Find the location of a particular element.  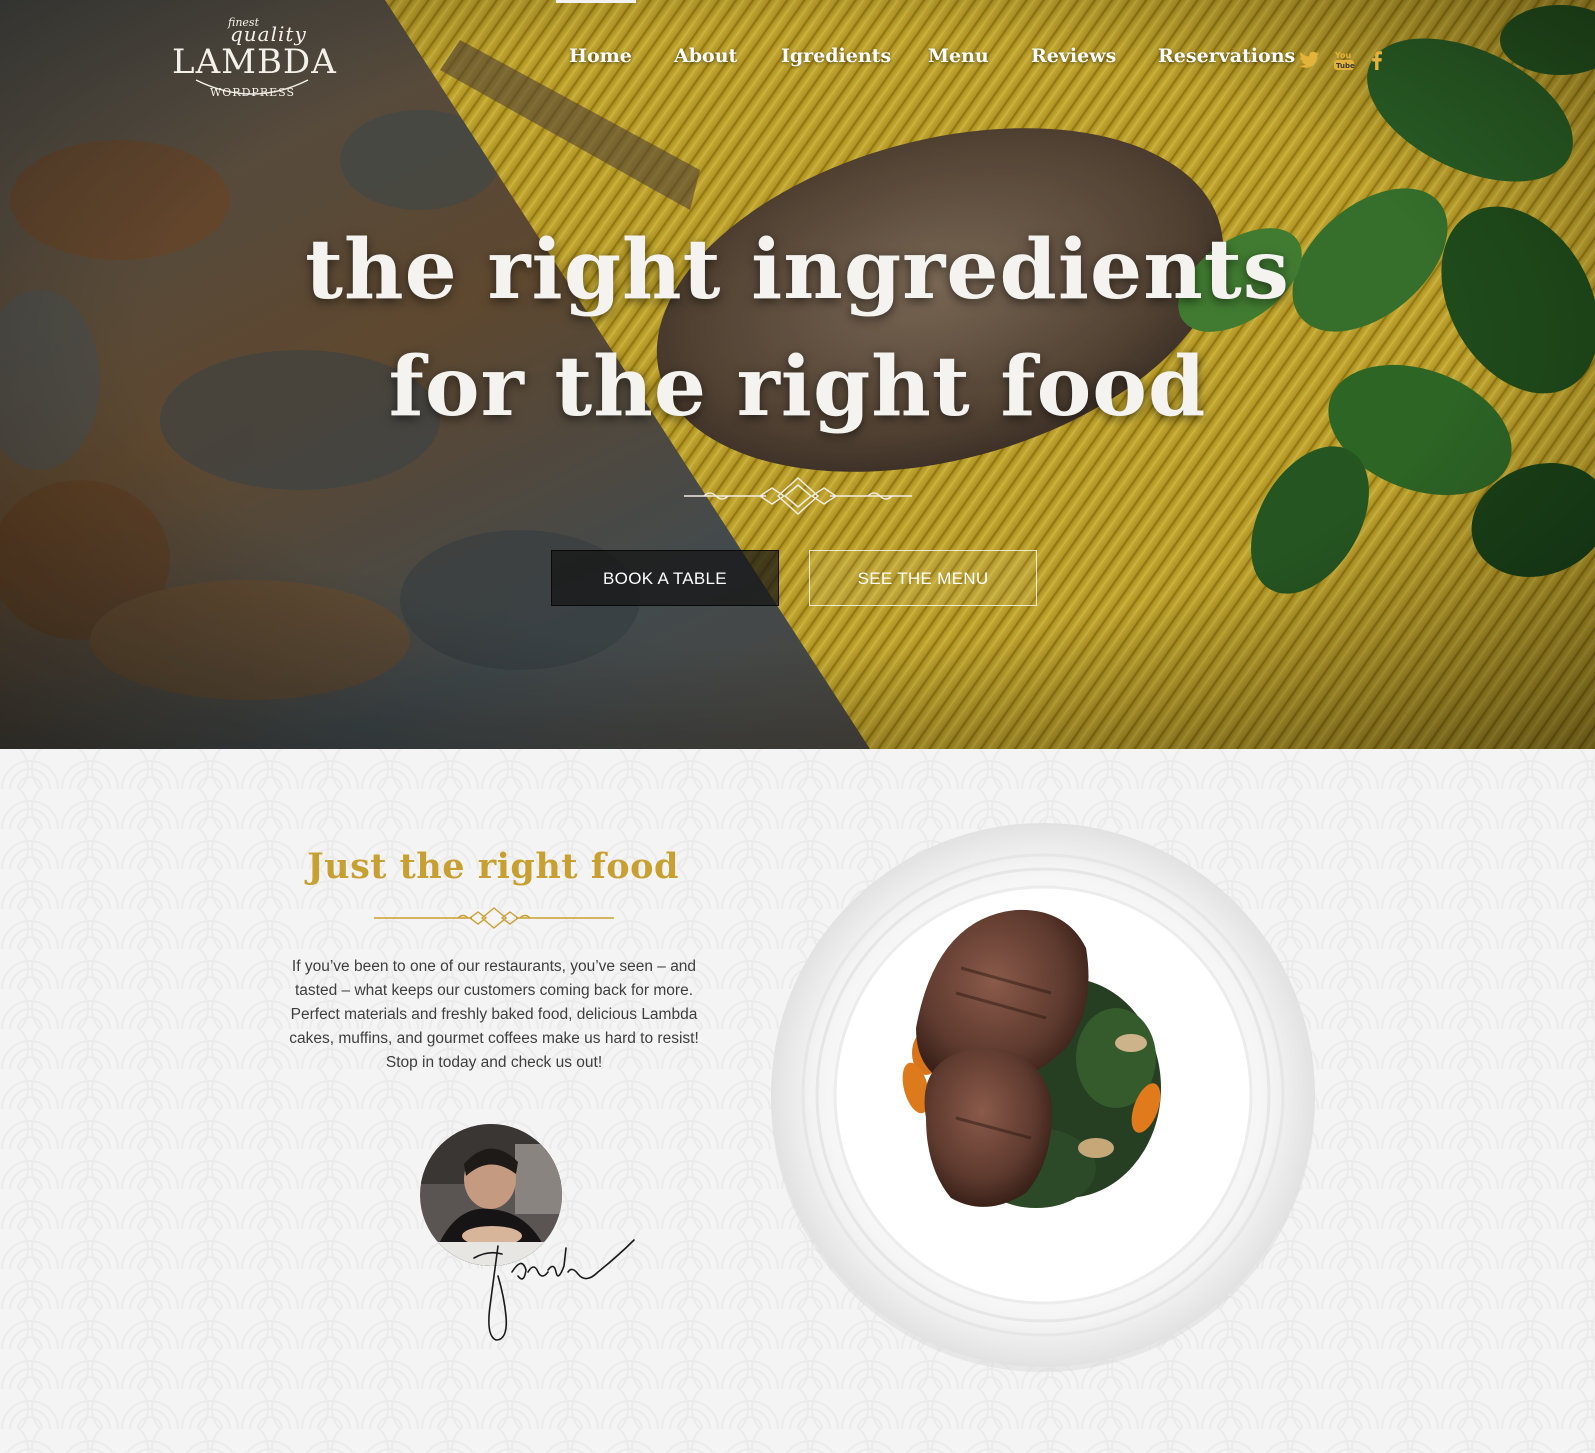

nav-item-home: Home is located at coordinates (600, 56).